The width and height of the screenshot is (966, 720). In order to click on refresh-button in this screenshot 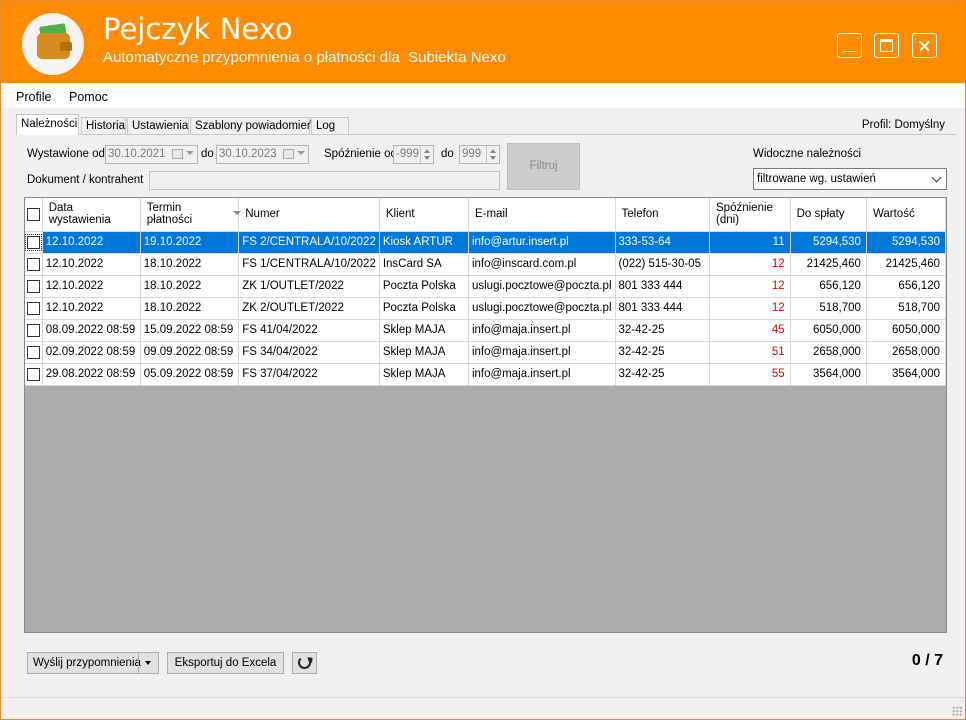, I will do `click(304, 663)`.